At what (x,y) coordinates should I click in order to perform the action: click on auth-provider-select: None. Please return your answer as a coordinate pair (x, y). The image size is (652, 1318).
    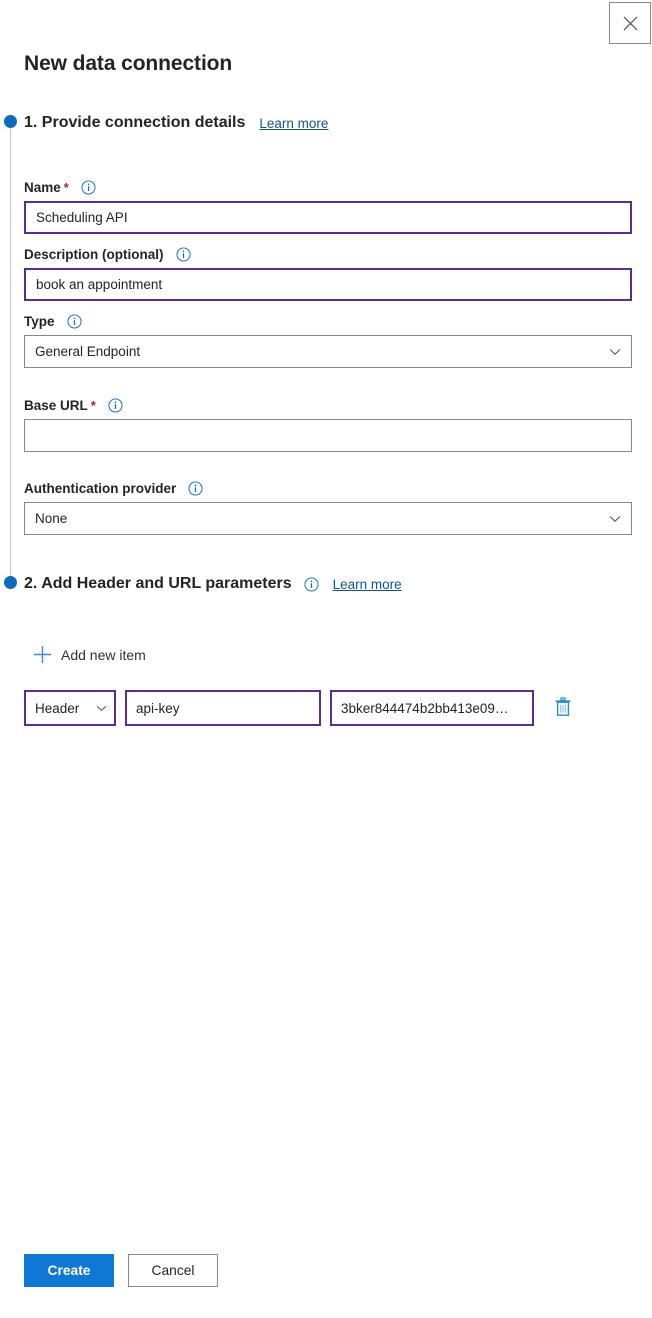
    Looking at the image, I should click on (328, 518).